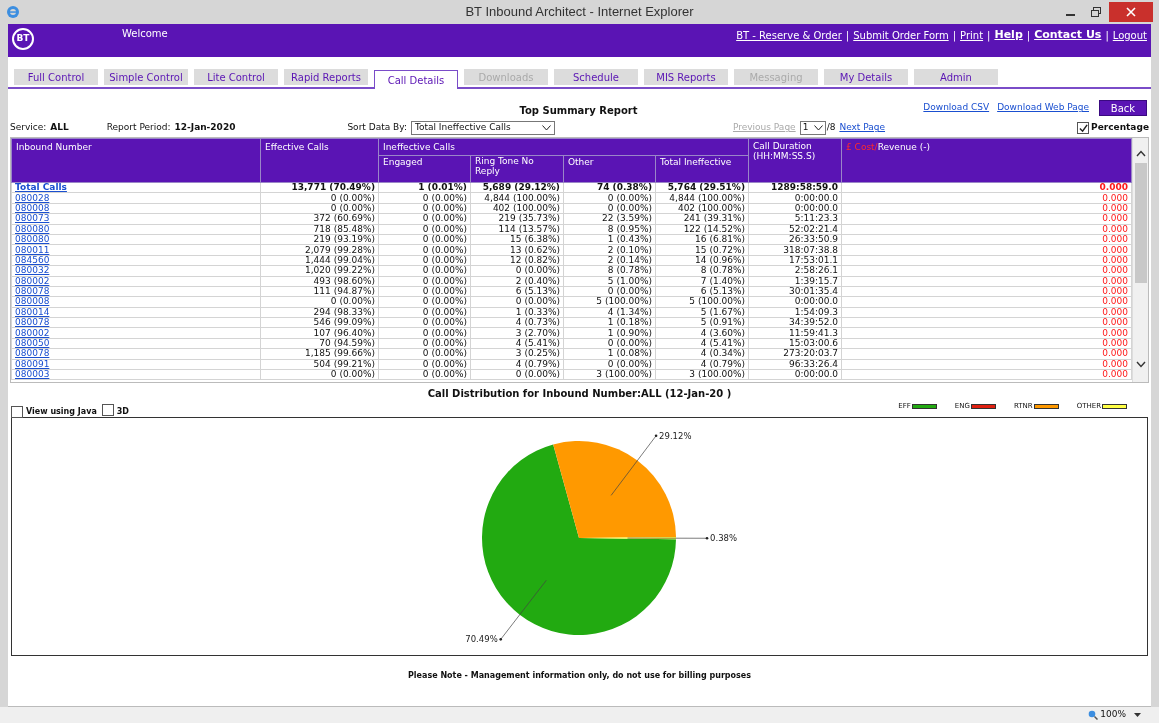  Describe the element at coordinates (340, 249) in the screenshot. I see `table-cell: 2,079 (99.28%)` at that location.